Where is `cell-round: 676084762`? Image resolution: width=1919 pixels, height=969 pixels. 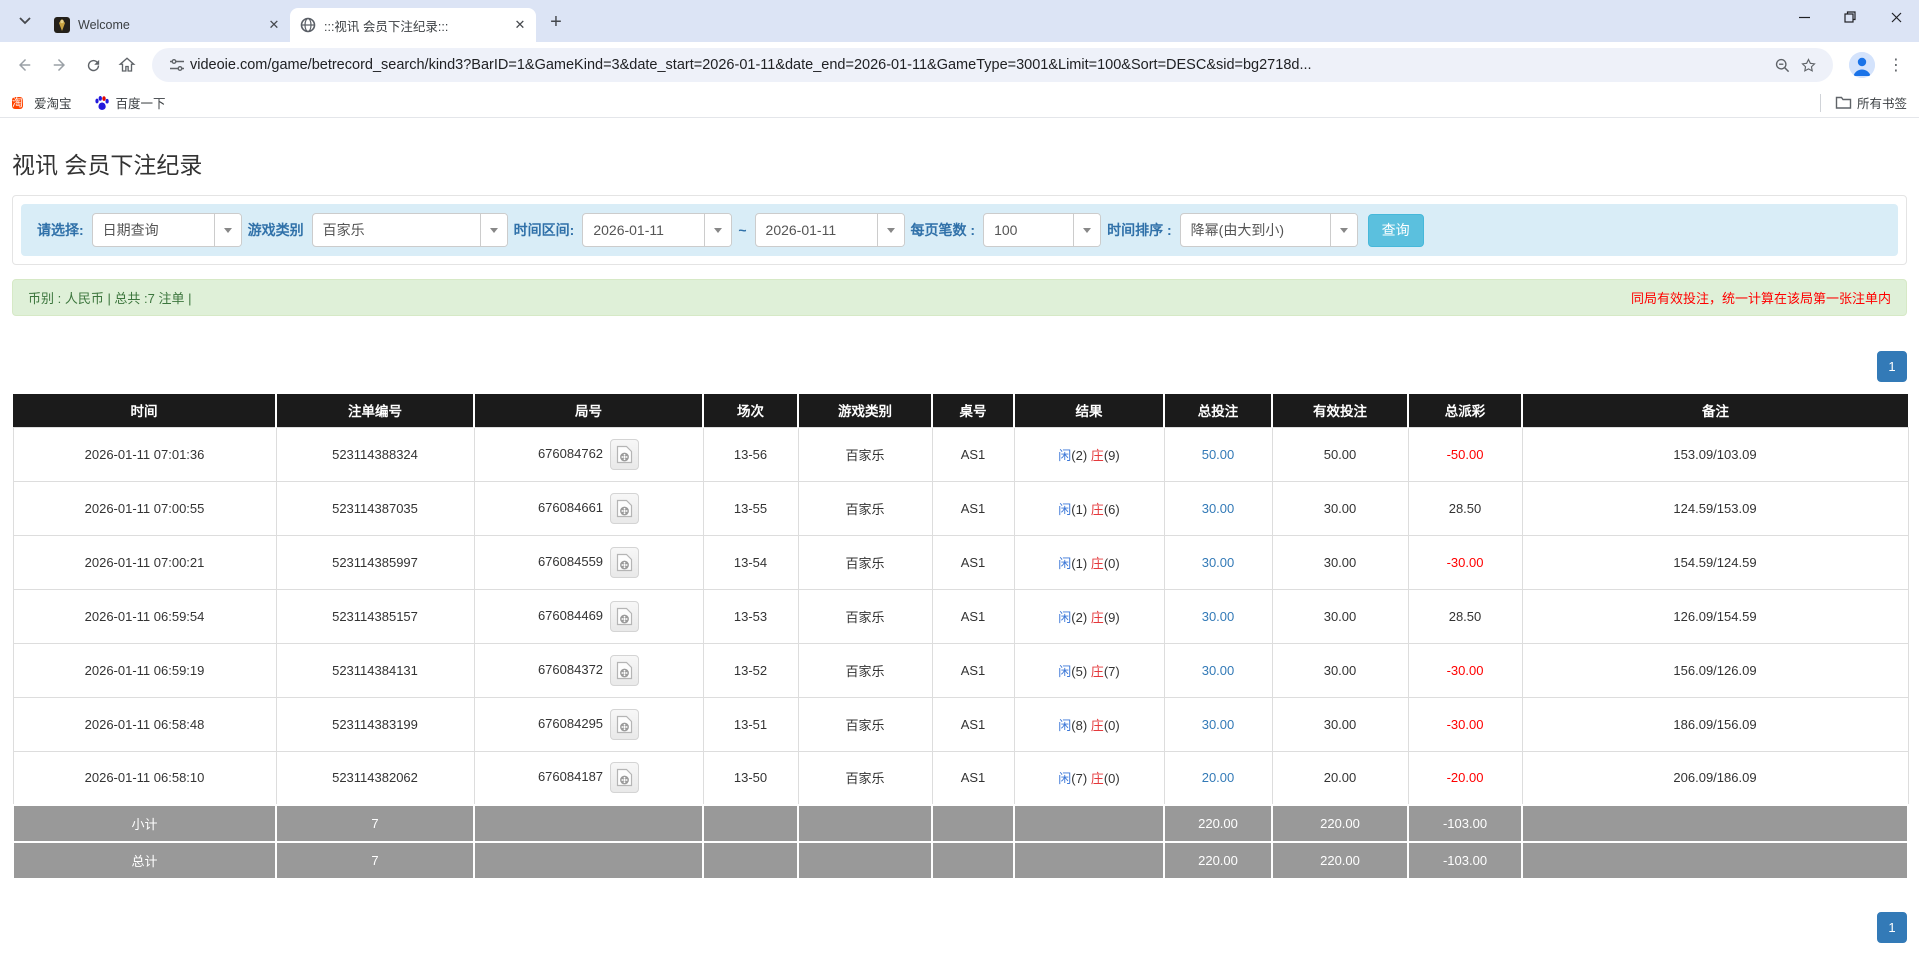 cell-round: 676084762 is located at coordinates (588, 454).